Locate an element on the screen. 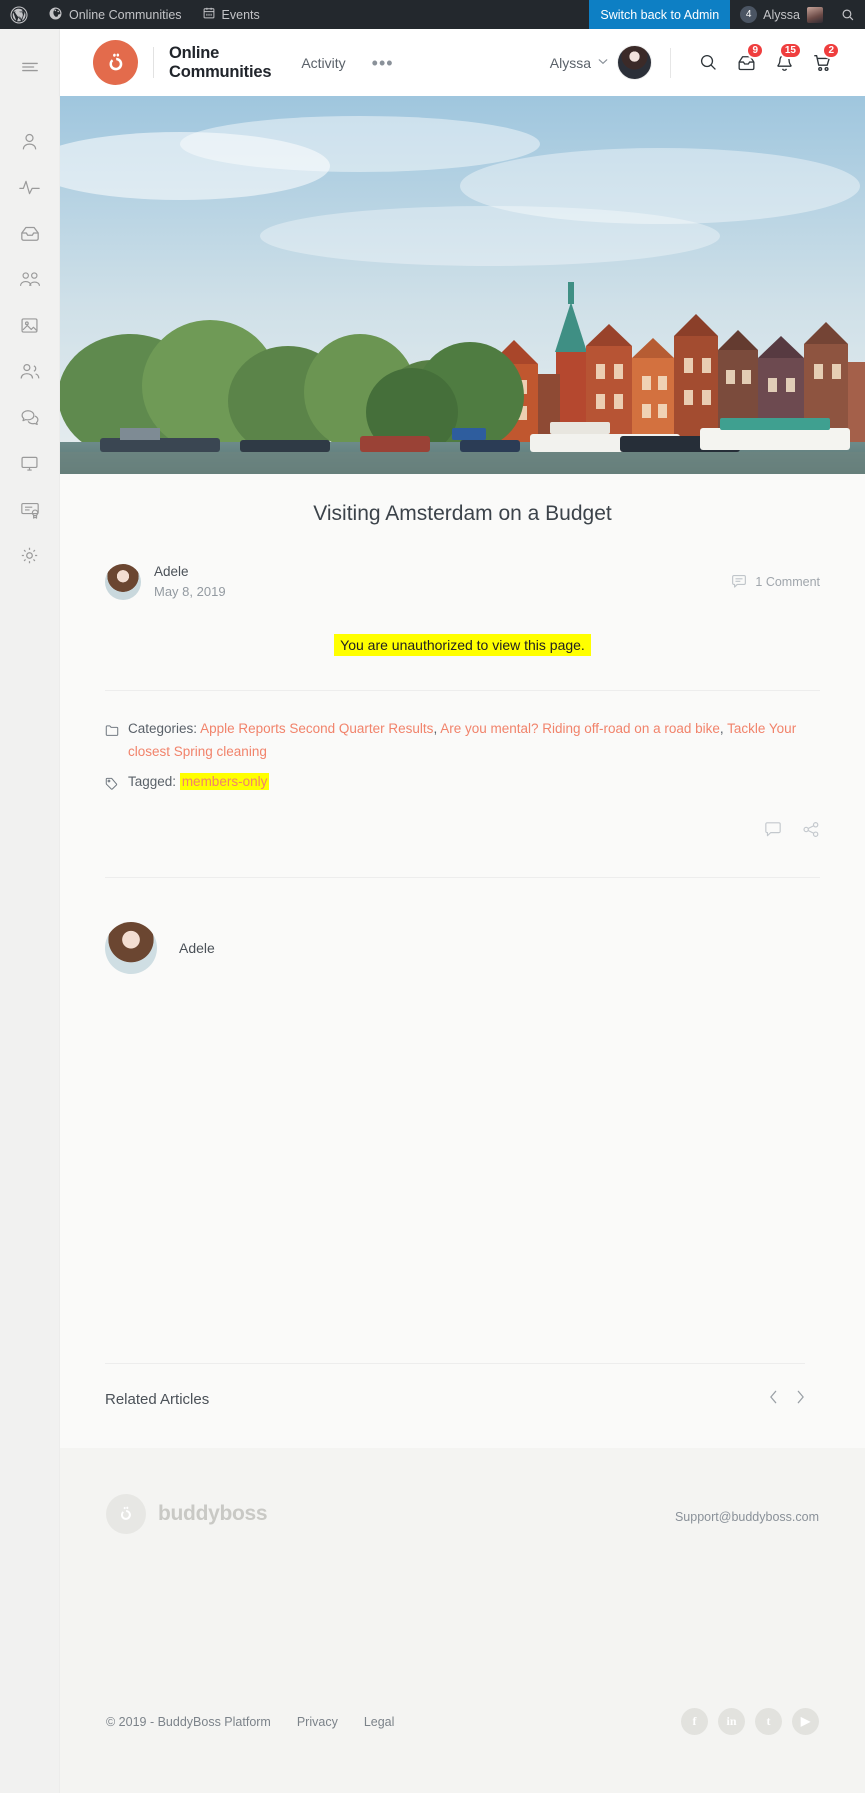 This screenshot has height=1793, width=865. youtube-icon: ▶ is located at coordinates (805, 1721).